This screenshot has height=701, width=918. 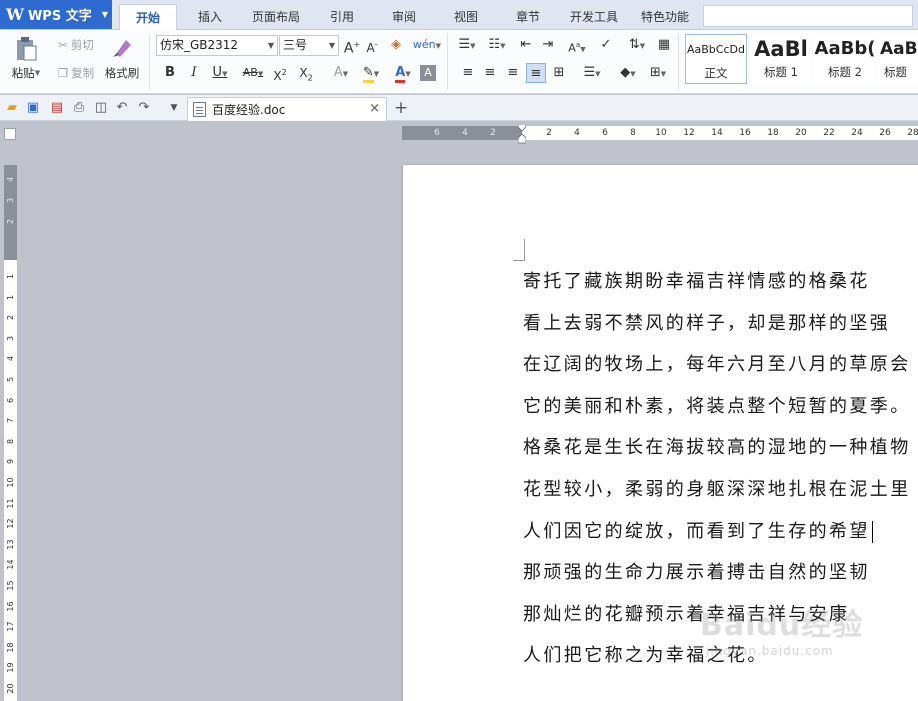 I want to click on document-line: 人们因它的绽放，而看到了生存的希望, so click(x=720, y=532).